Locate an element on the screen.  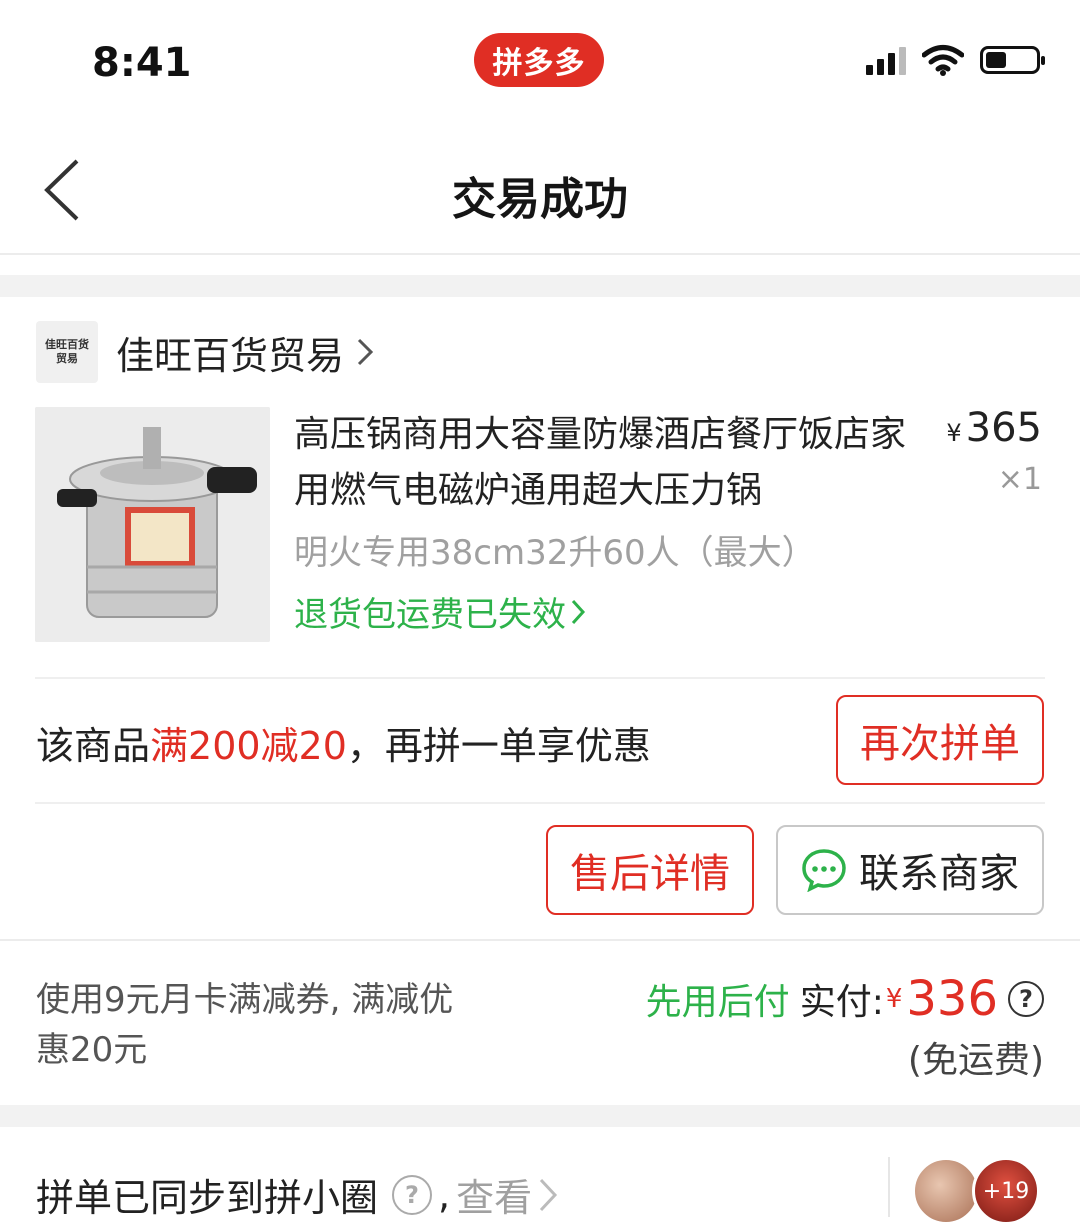
status-bar: 8:41 拼多多 is located at coordinates (540, 62).